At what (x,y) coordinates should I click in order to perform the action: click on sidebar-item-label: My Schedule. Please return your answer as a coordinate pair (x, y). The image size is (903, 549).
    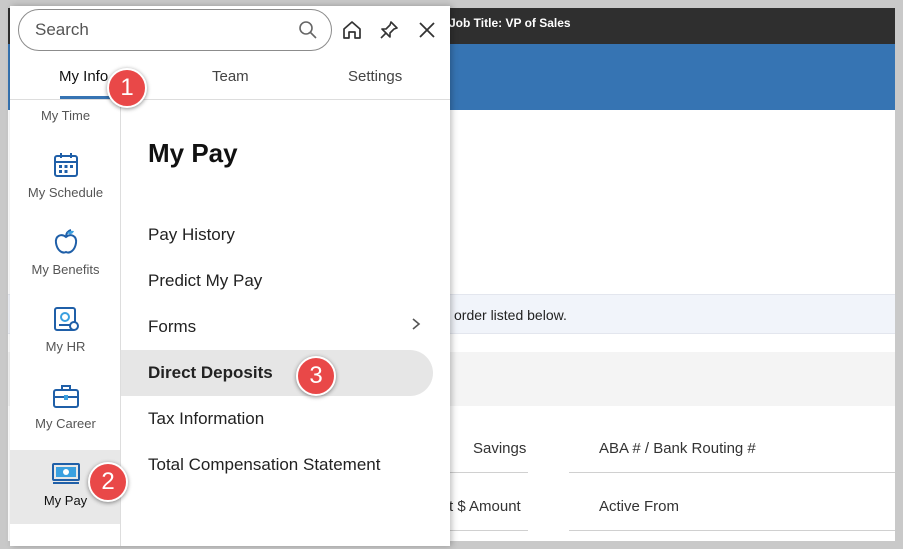
    Looking at the image, I should click on (65, 192).